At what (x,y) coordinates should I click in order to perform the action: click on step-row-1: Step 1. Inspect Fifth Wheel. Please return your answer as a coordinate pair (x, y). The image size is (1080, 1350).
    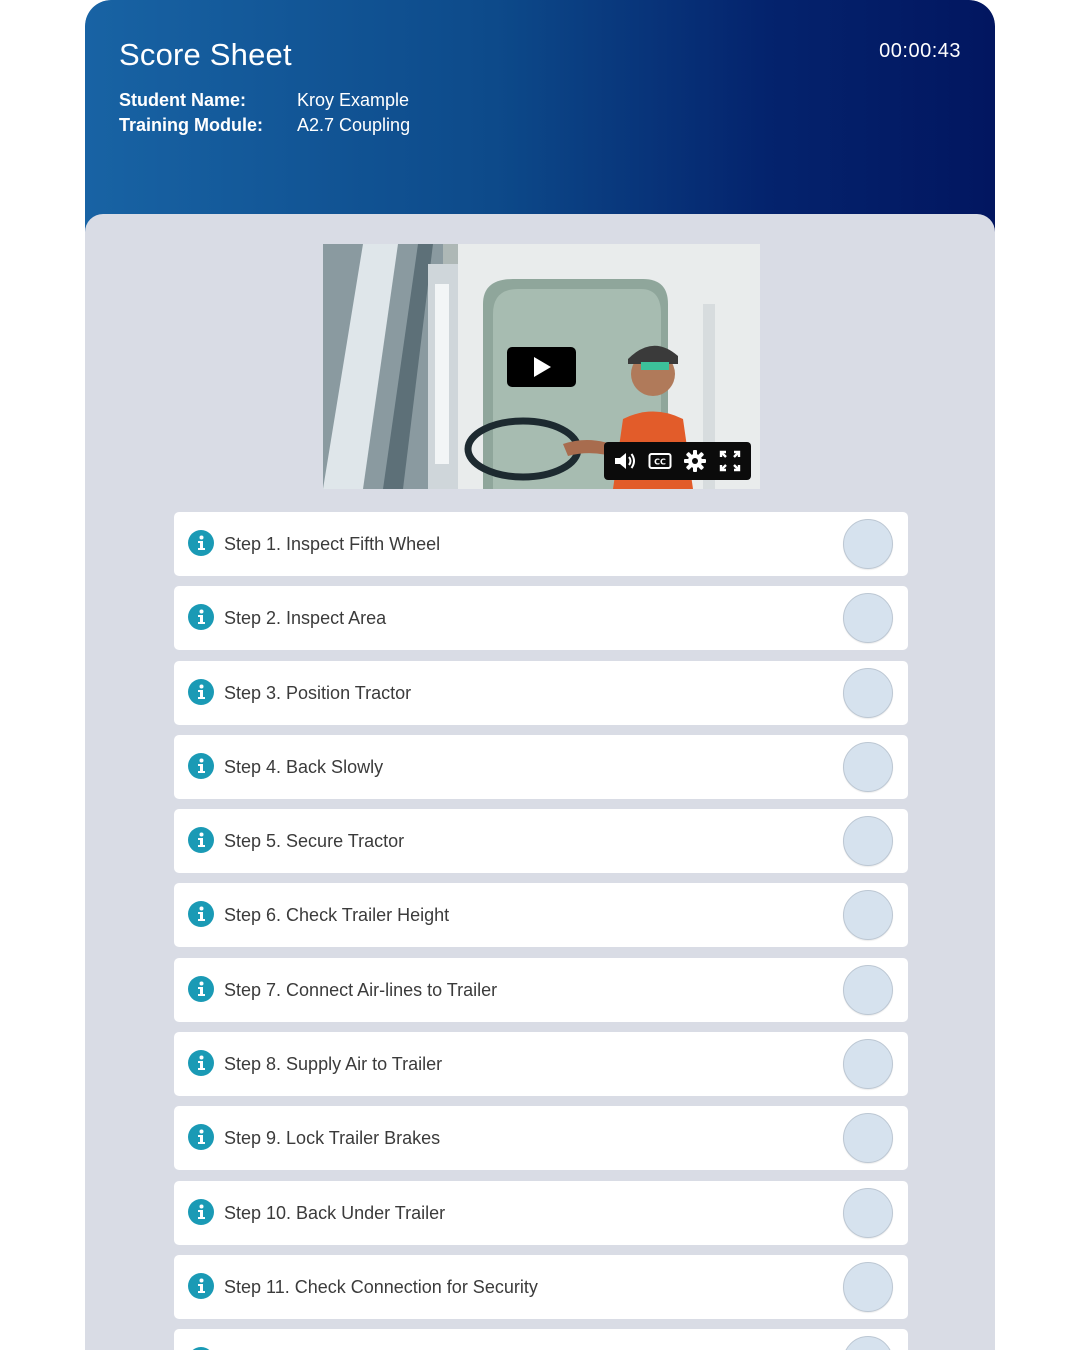
    Looking at the image, I should click on (541, 544).